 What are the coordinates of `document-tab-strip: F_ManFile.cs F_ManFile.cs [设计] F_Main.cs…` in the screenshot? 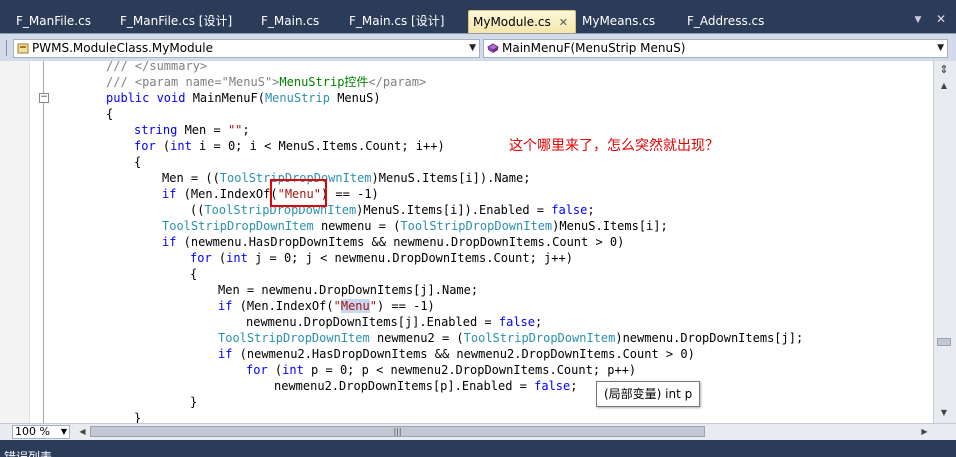 It's located at (478, 16).